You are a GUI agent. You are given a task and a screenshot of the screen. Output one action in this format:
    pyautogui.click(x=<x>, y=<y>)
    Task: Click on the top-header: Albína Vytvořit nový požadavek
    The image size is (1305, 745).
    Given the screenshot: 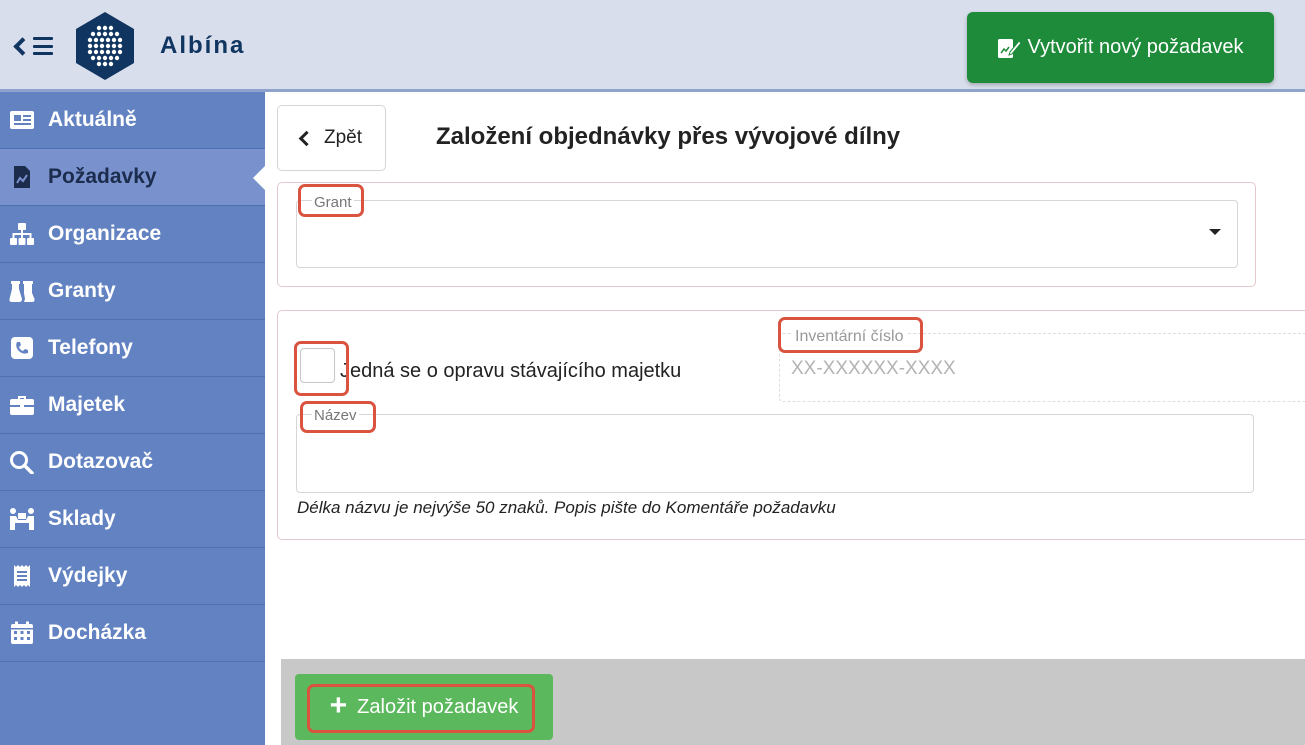 What is the action you would take?
    pyautogui.click(x=652, y=46)
    